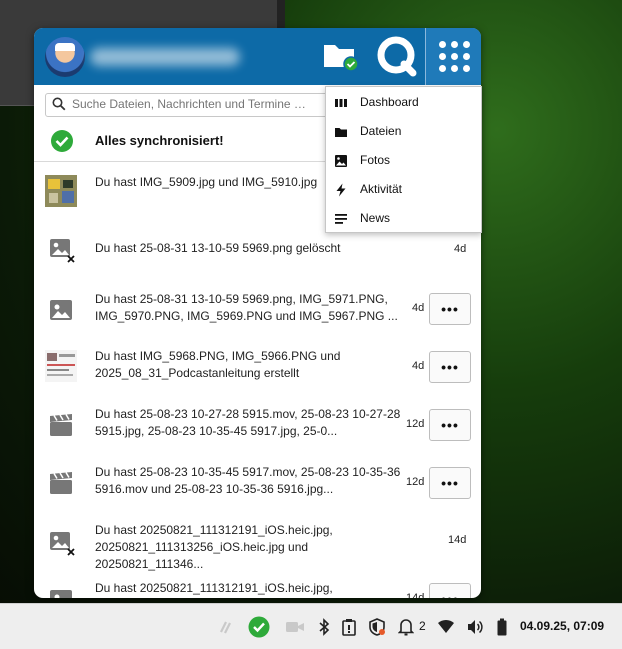  Describe the element at coordinates (259, 627) in the screenshot. I see `nextcloud-sync-ok-icon` at that location.